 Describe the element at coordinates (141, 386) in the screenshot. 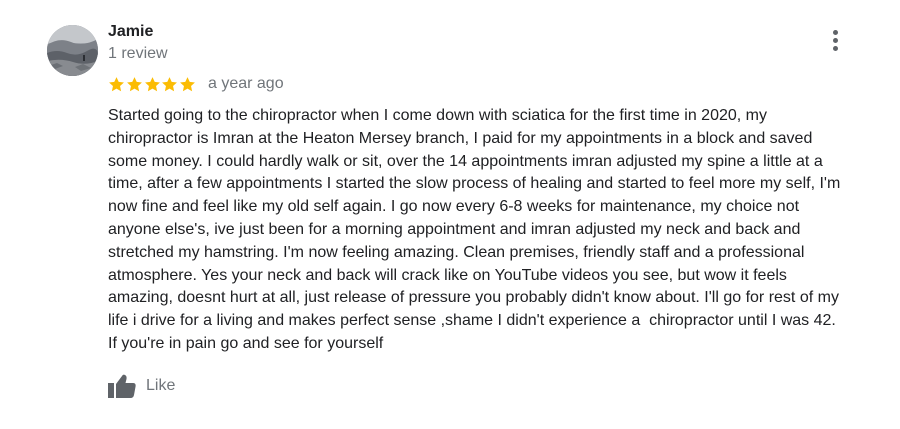

I see `like-button: Like` at that location.